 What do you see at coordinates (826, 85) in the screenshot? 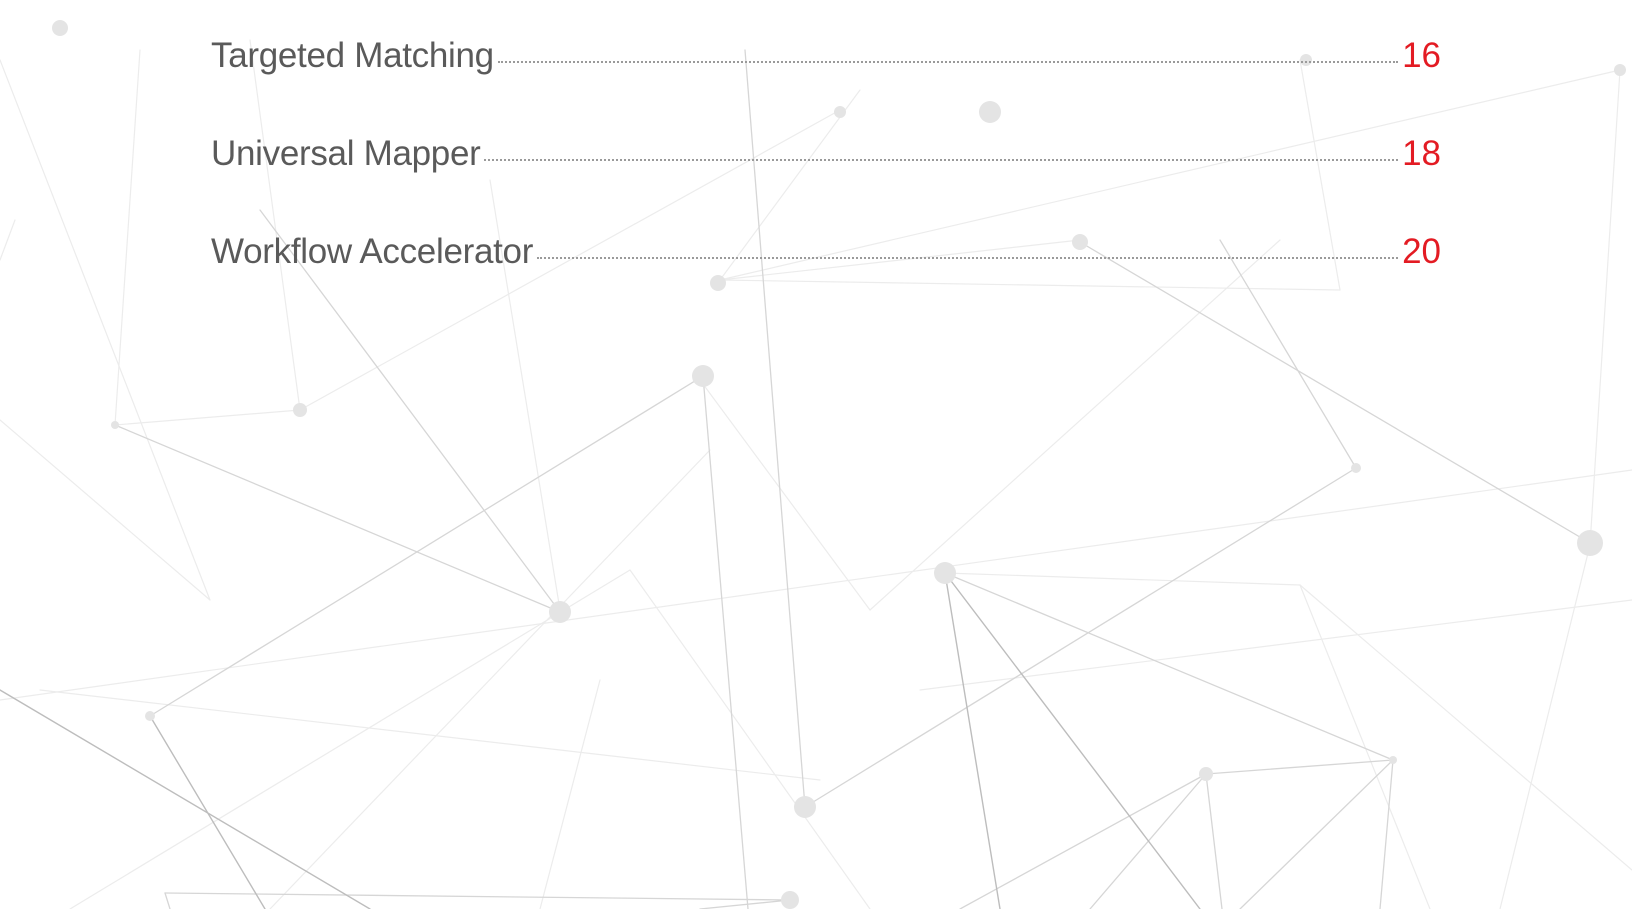
I see `toc-entry-targeted-matching: Targeted Matching 16` at bounding box center [826, 85].